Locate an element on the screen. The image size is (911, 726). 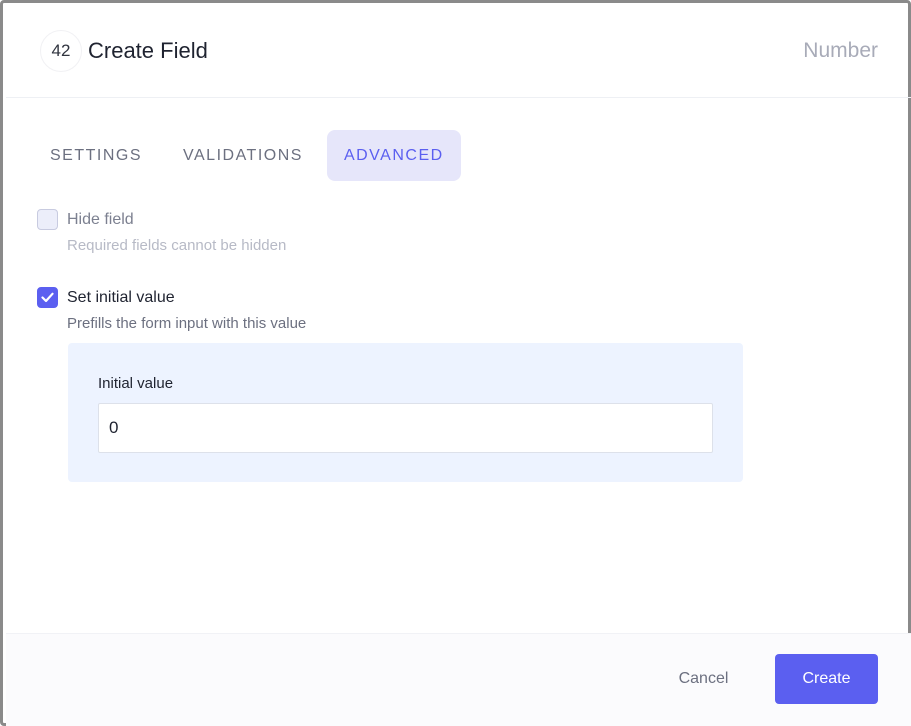
initial-value-label: Initial value is located at coordinates (136, 383).